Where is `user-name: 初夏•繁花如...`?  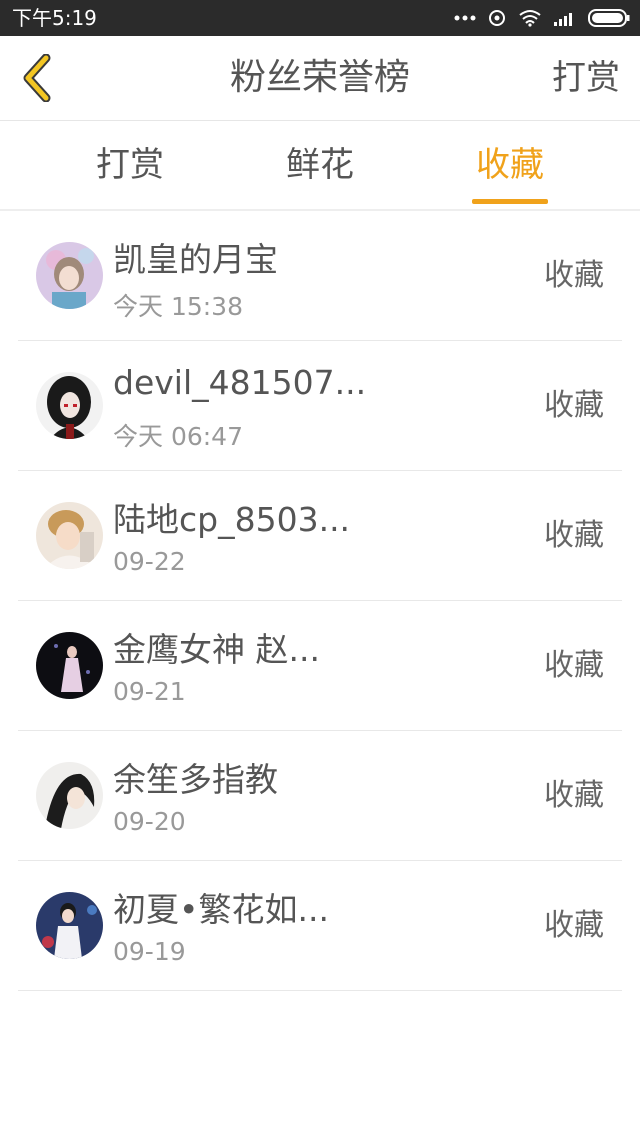
user-name: 初夏•繁花如... is located at coordinates (221, 909).